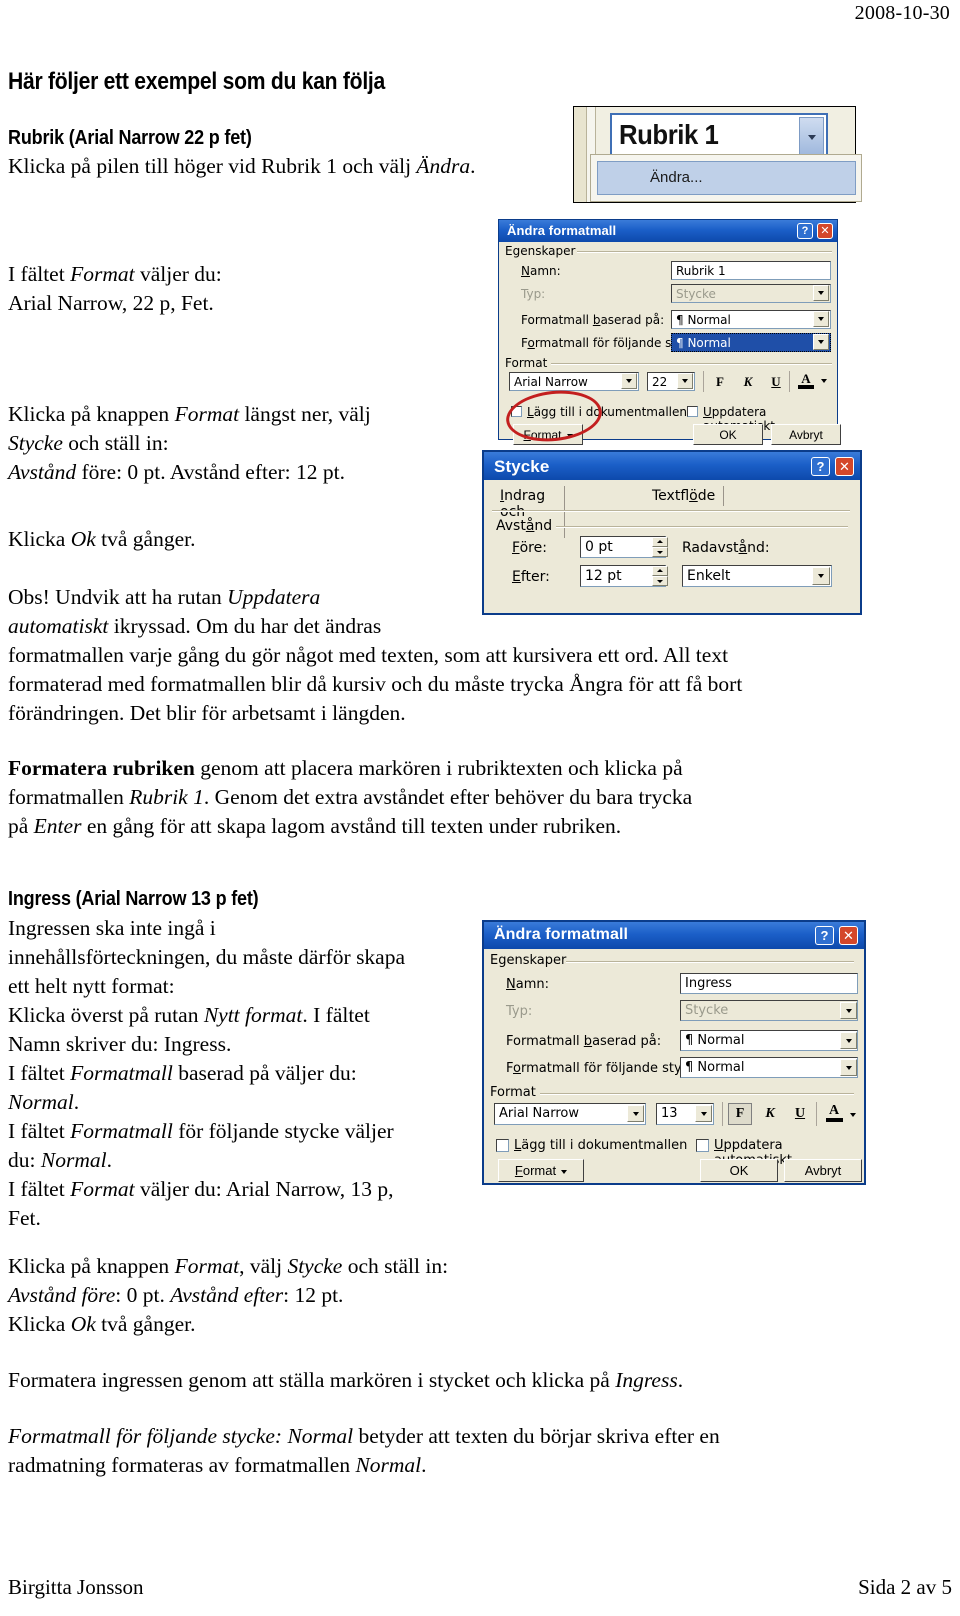 Image resolution: width=960 pixels, height=1616 pixels. I want to click on dialog2-input-namn: Ingress, so click(769, 983).